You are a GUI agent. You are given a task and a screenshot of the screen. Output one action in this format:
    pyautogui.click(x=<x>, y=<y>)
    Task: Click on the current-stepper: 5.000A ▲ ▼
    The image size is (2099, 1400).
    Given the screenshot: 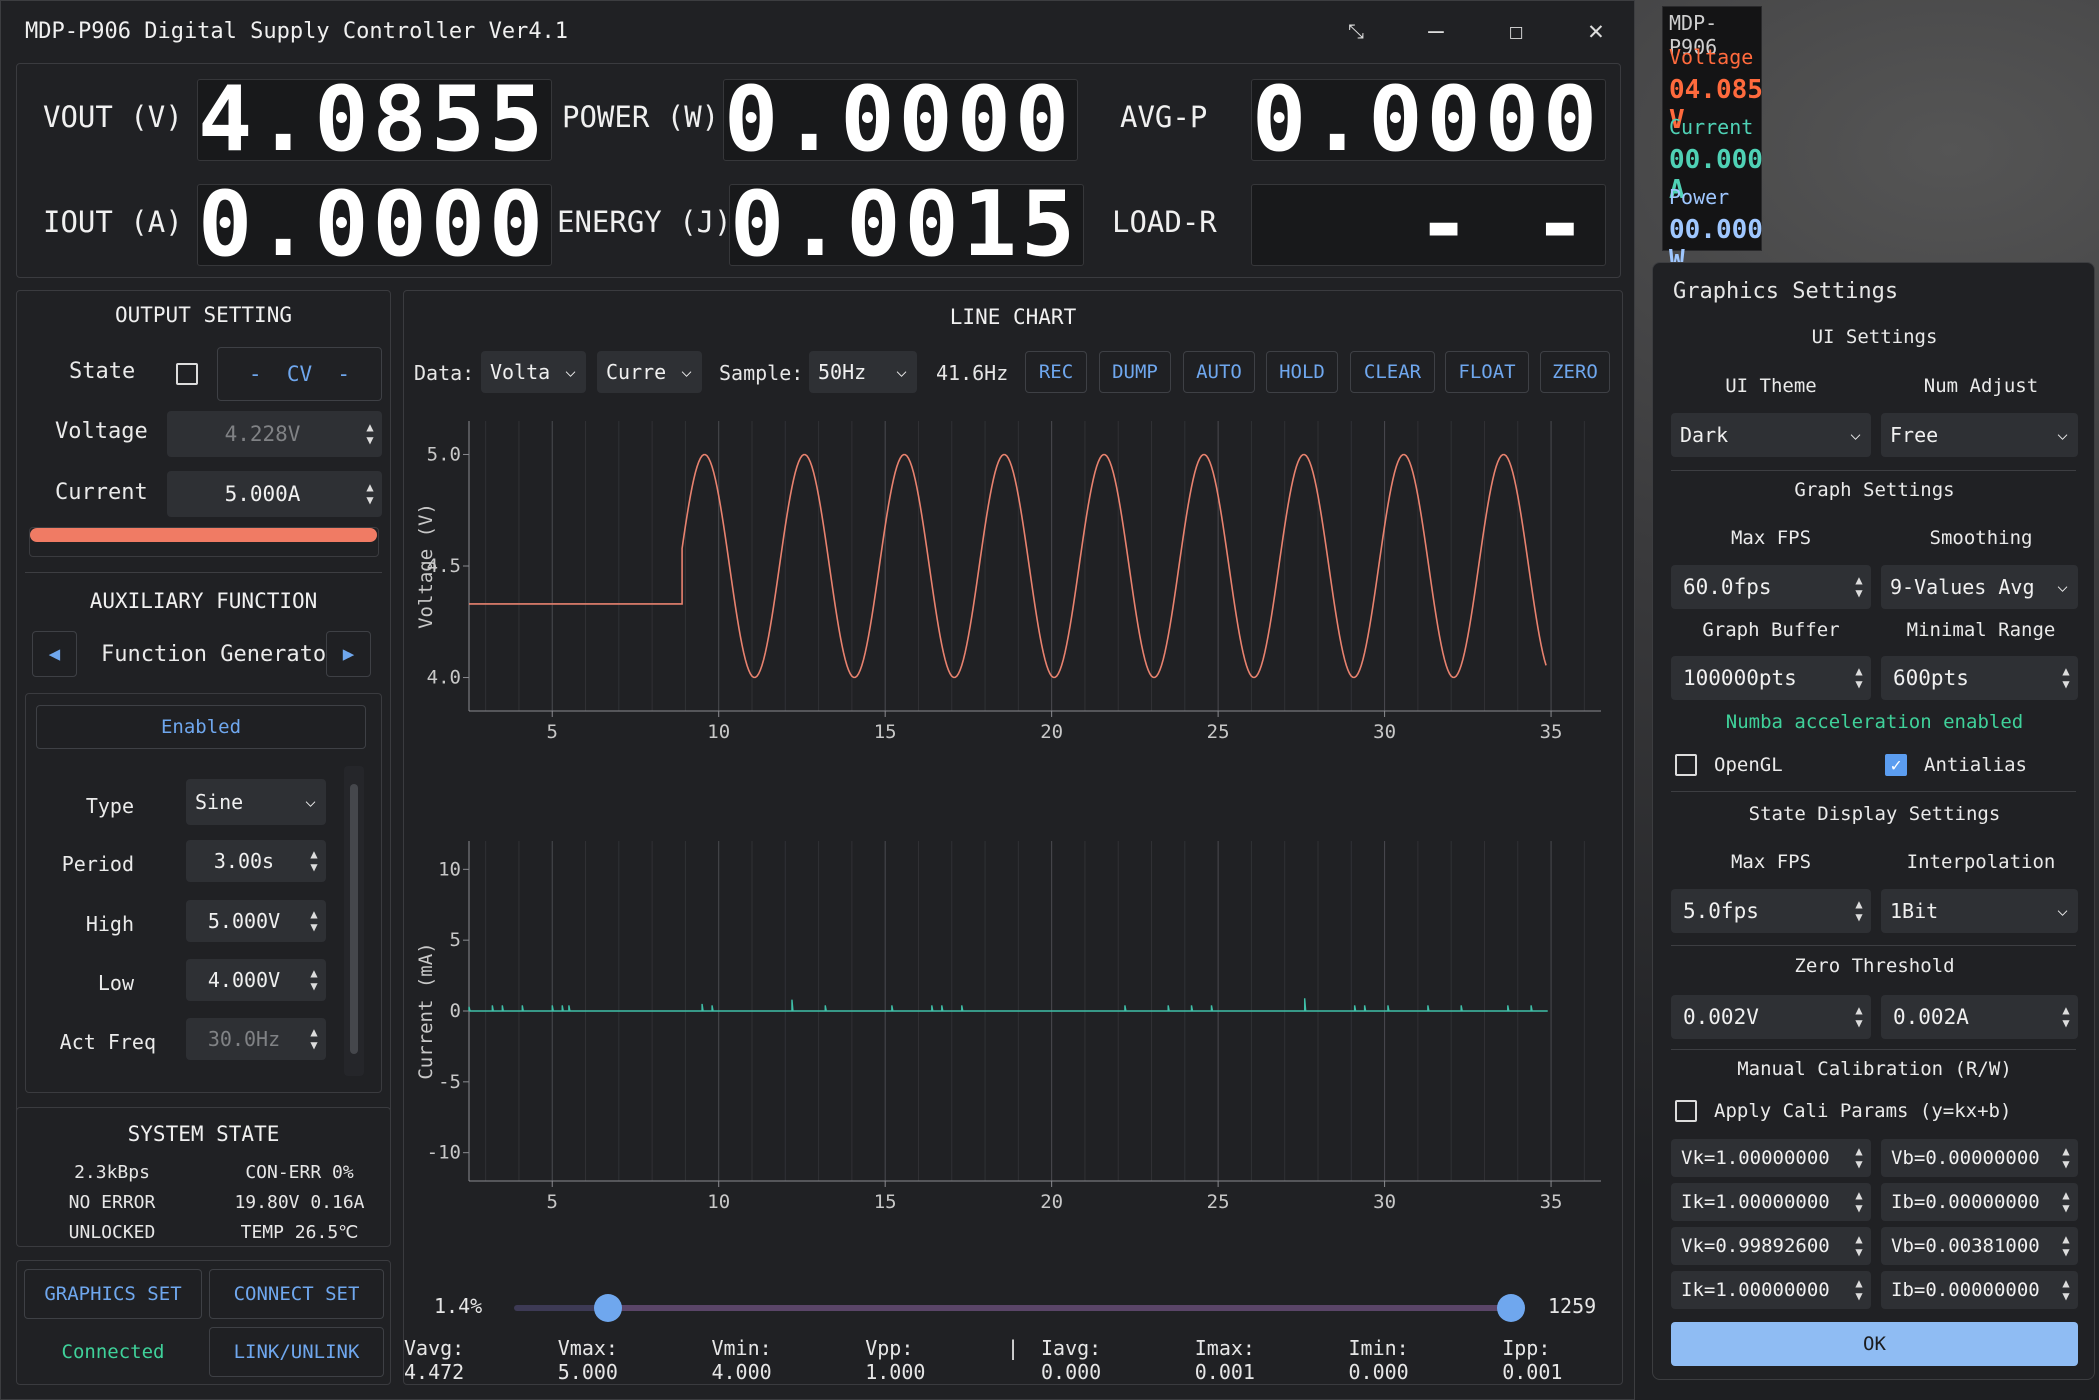 What is the action you would take?
    pyautogui.click(x=274, y=494)
    